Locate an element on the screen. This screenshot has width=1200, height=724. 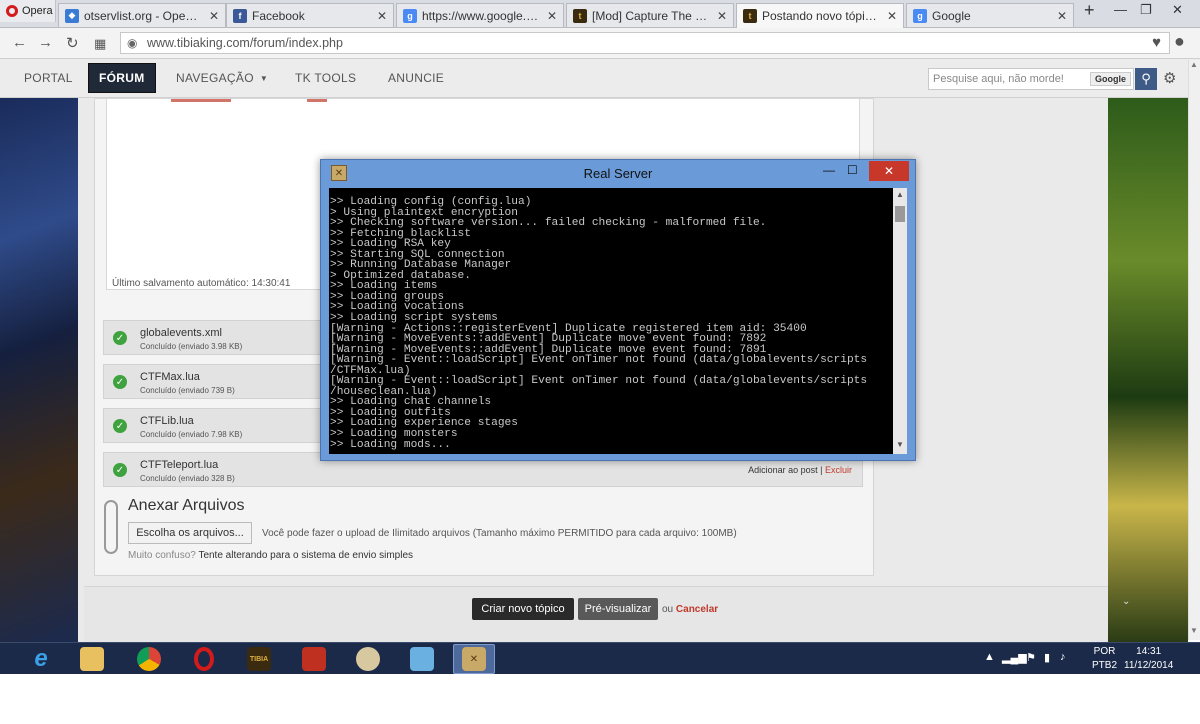
account-icon: ● is located at coordinates (1179, 41).